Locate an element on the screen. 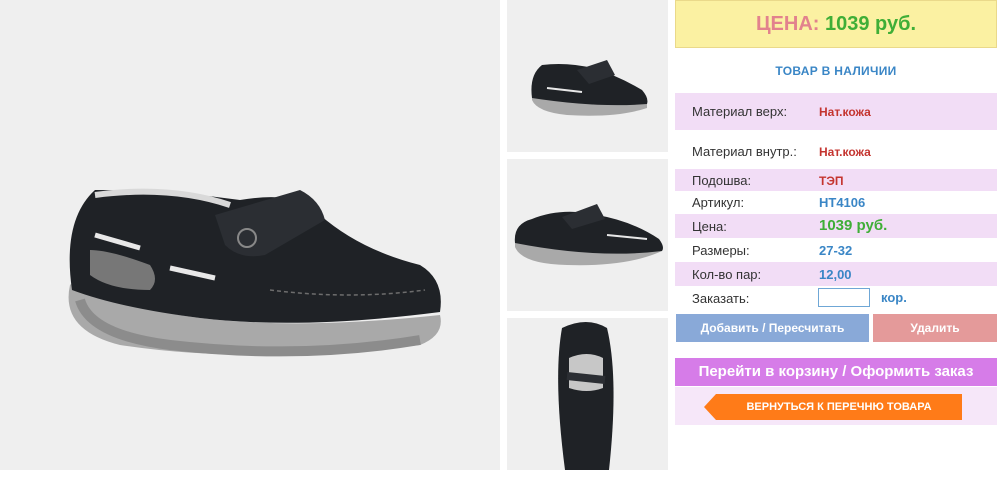  spec-label: Кол-во пар: is located at coordinates (727, 274).